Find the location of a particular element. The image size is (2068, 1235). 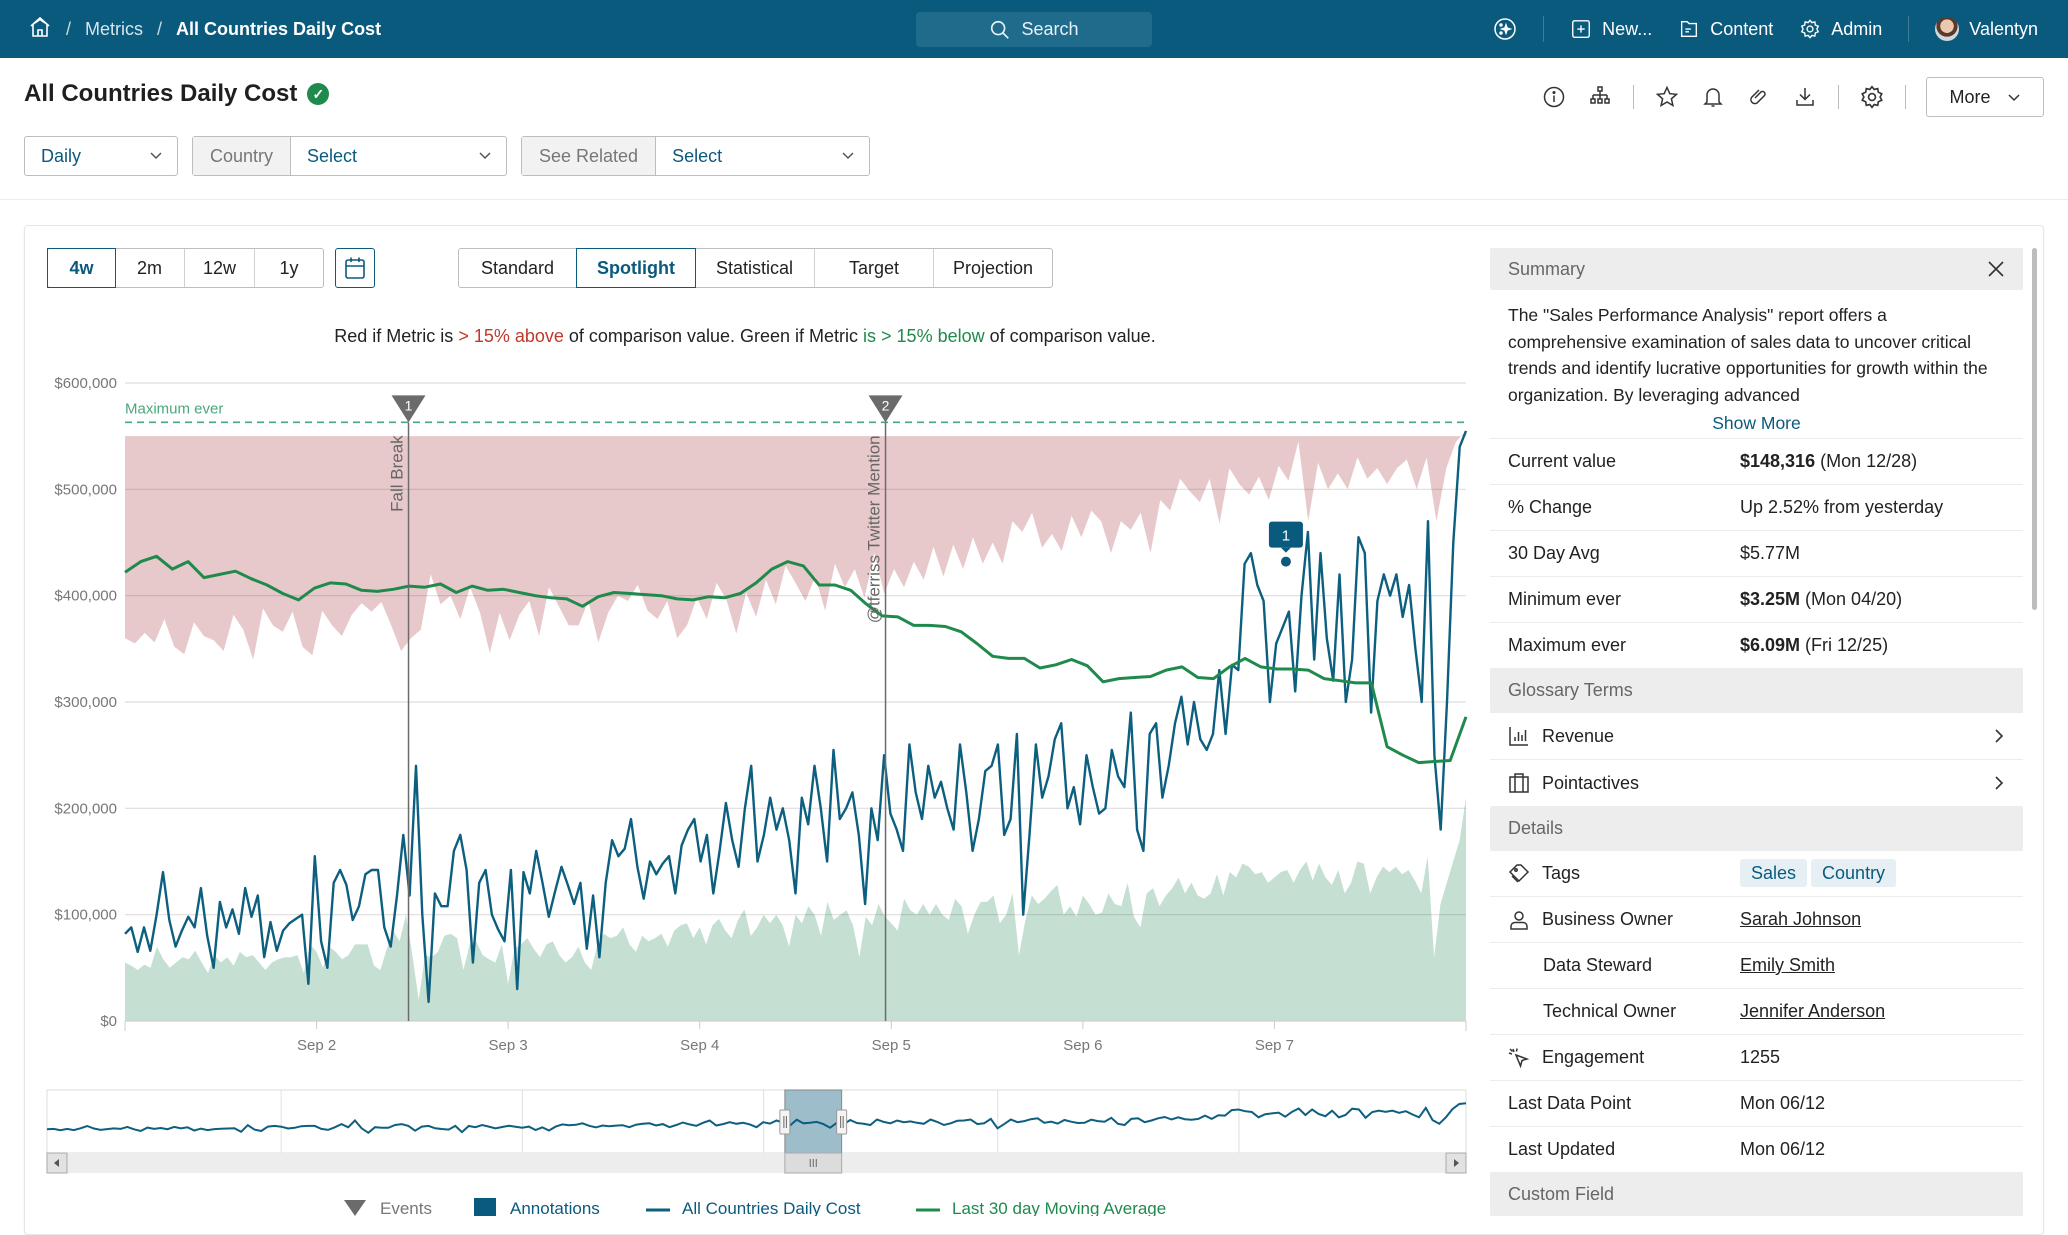

stat-value: $148,316 (Mon 12/28) is located at coordinates (1829, 461).